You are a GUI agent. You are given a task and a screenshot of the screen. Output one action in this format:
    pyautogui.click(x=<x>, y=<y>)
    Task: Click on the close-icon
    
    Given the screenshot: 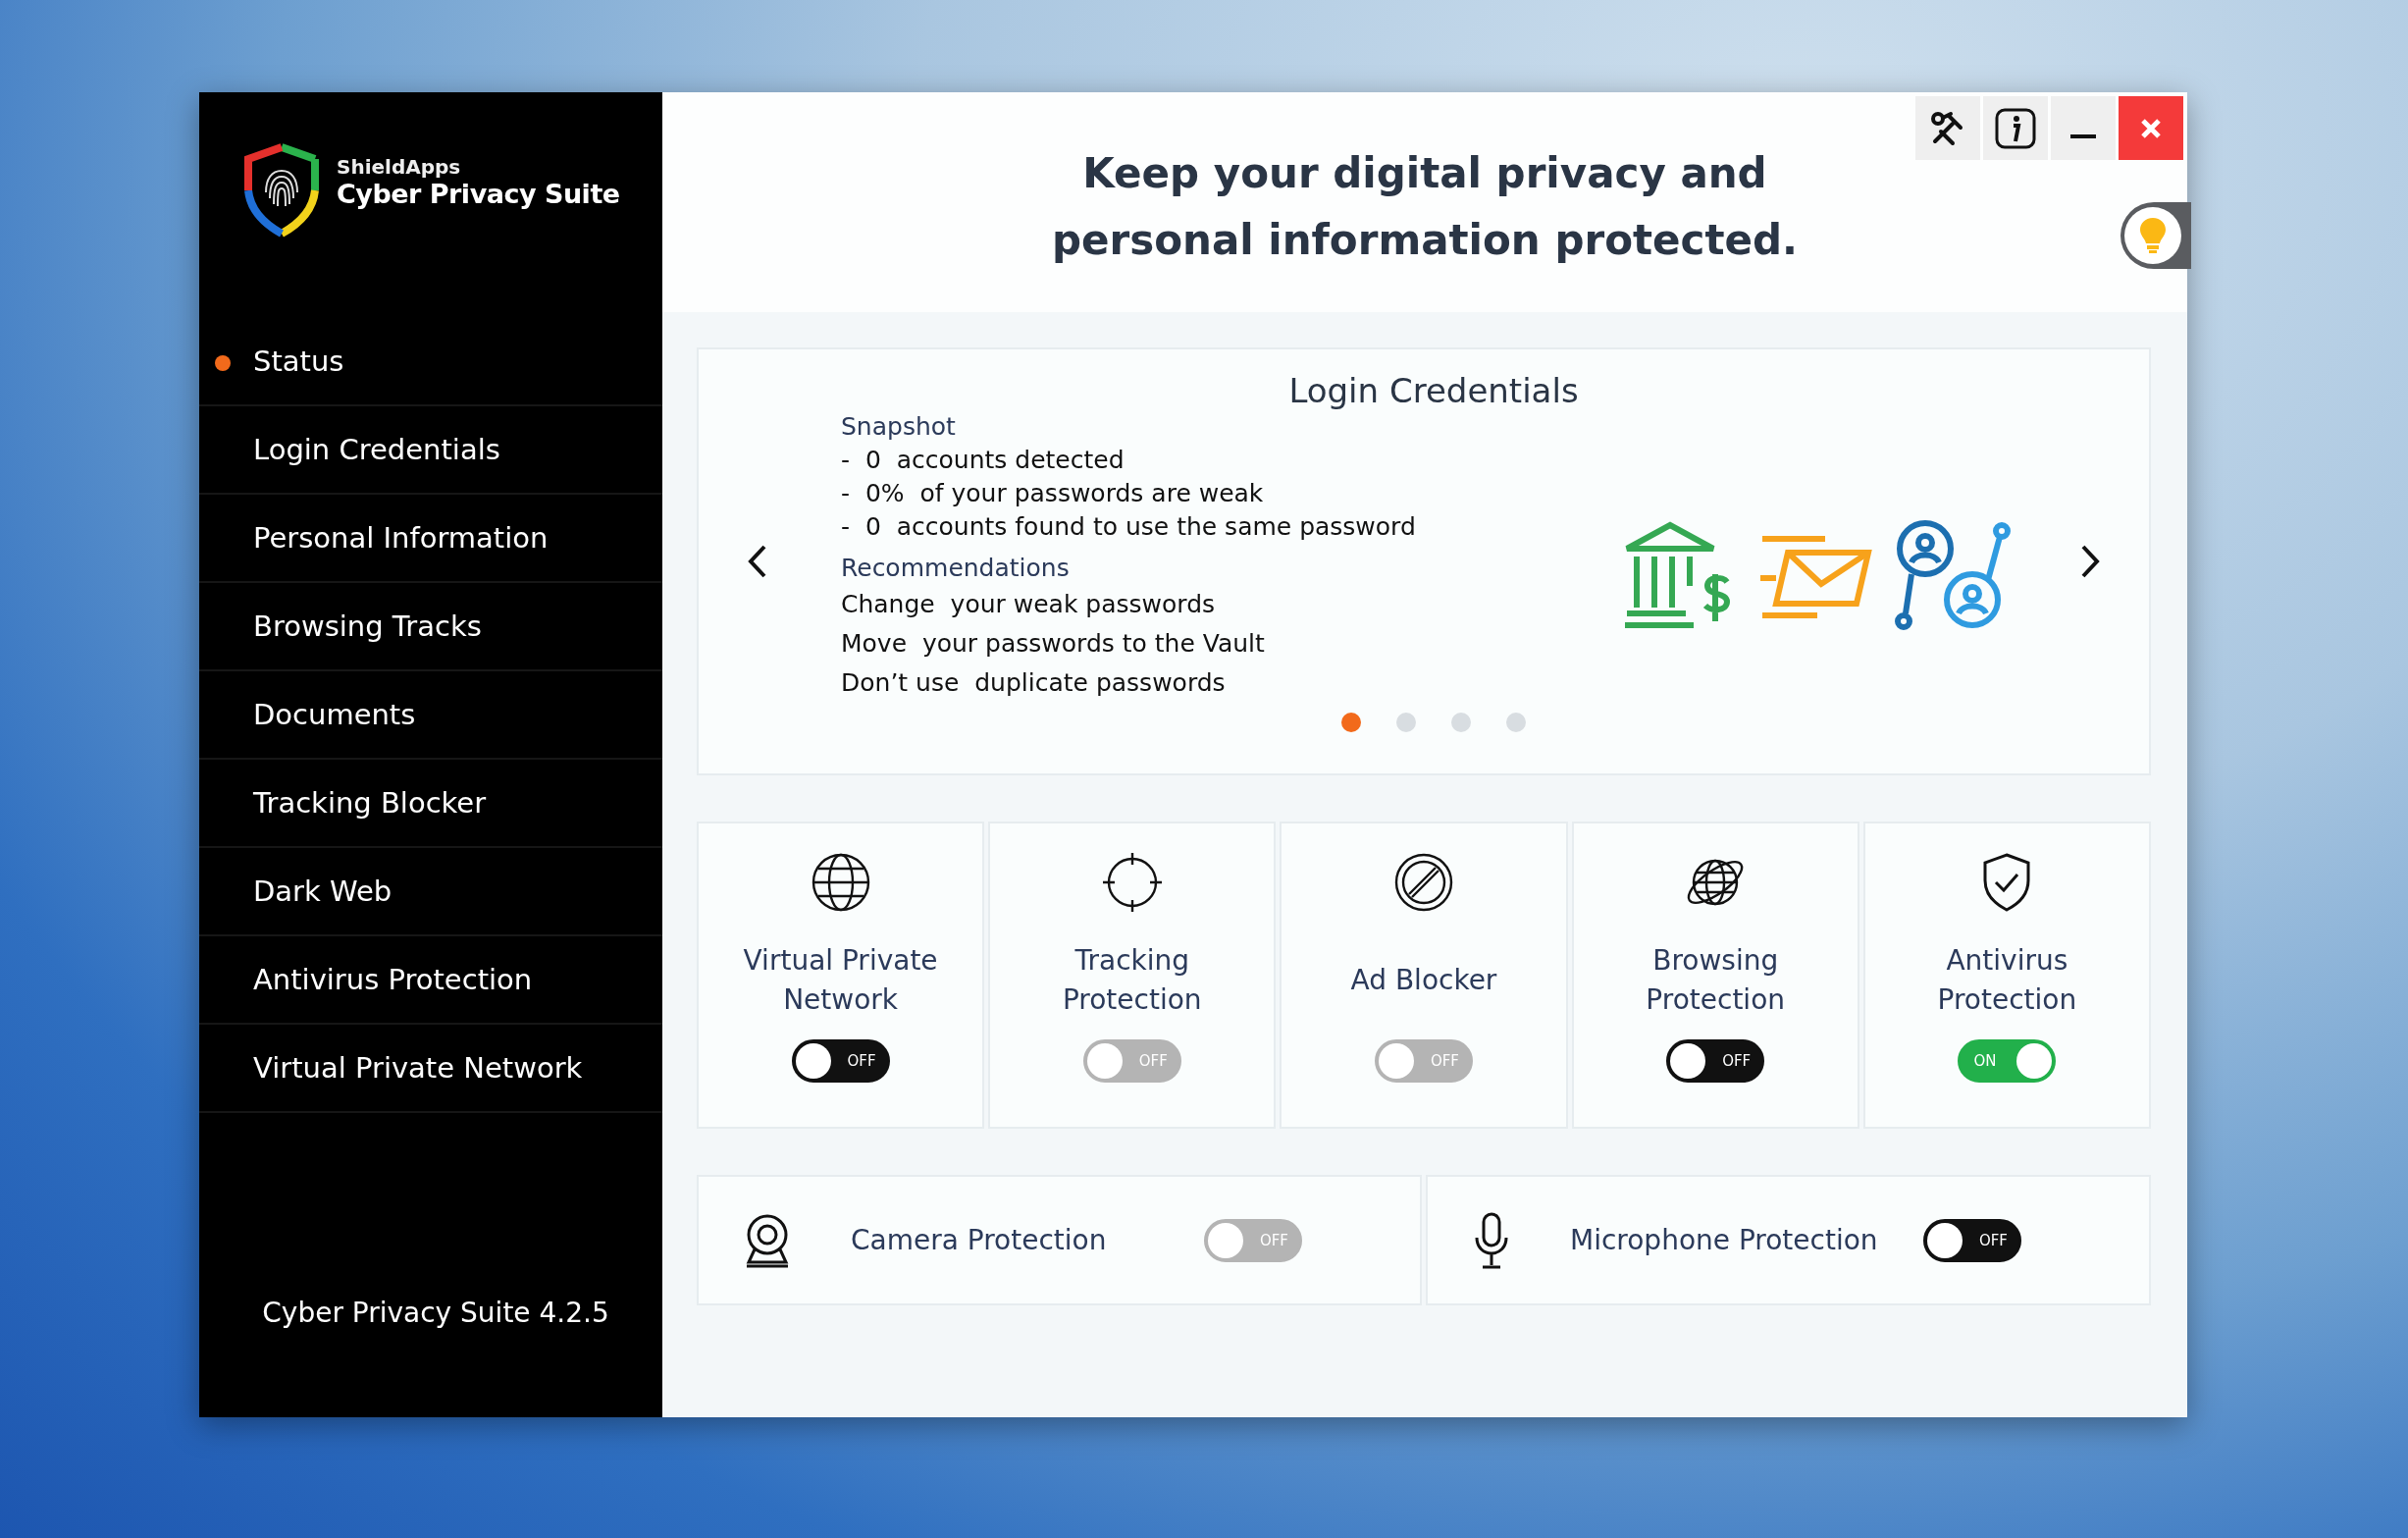 What is the action you would take?
    pyautogui.click(x=2151, y=128)
    